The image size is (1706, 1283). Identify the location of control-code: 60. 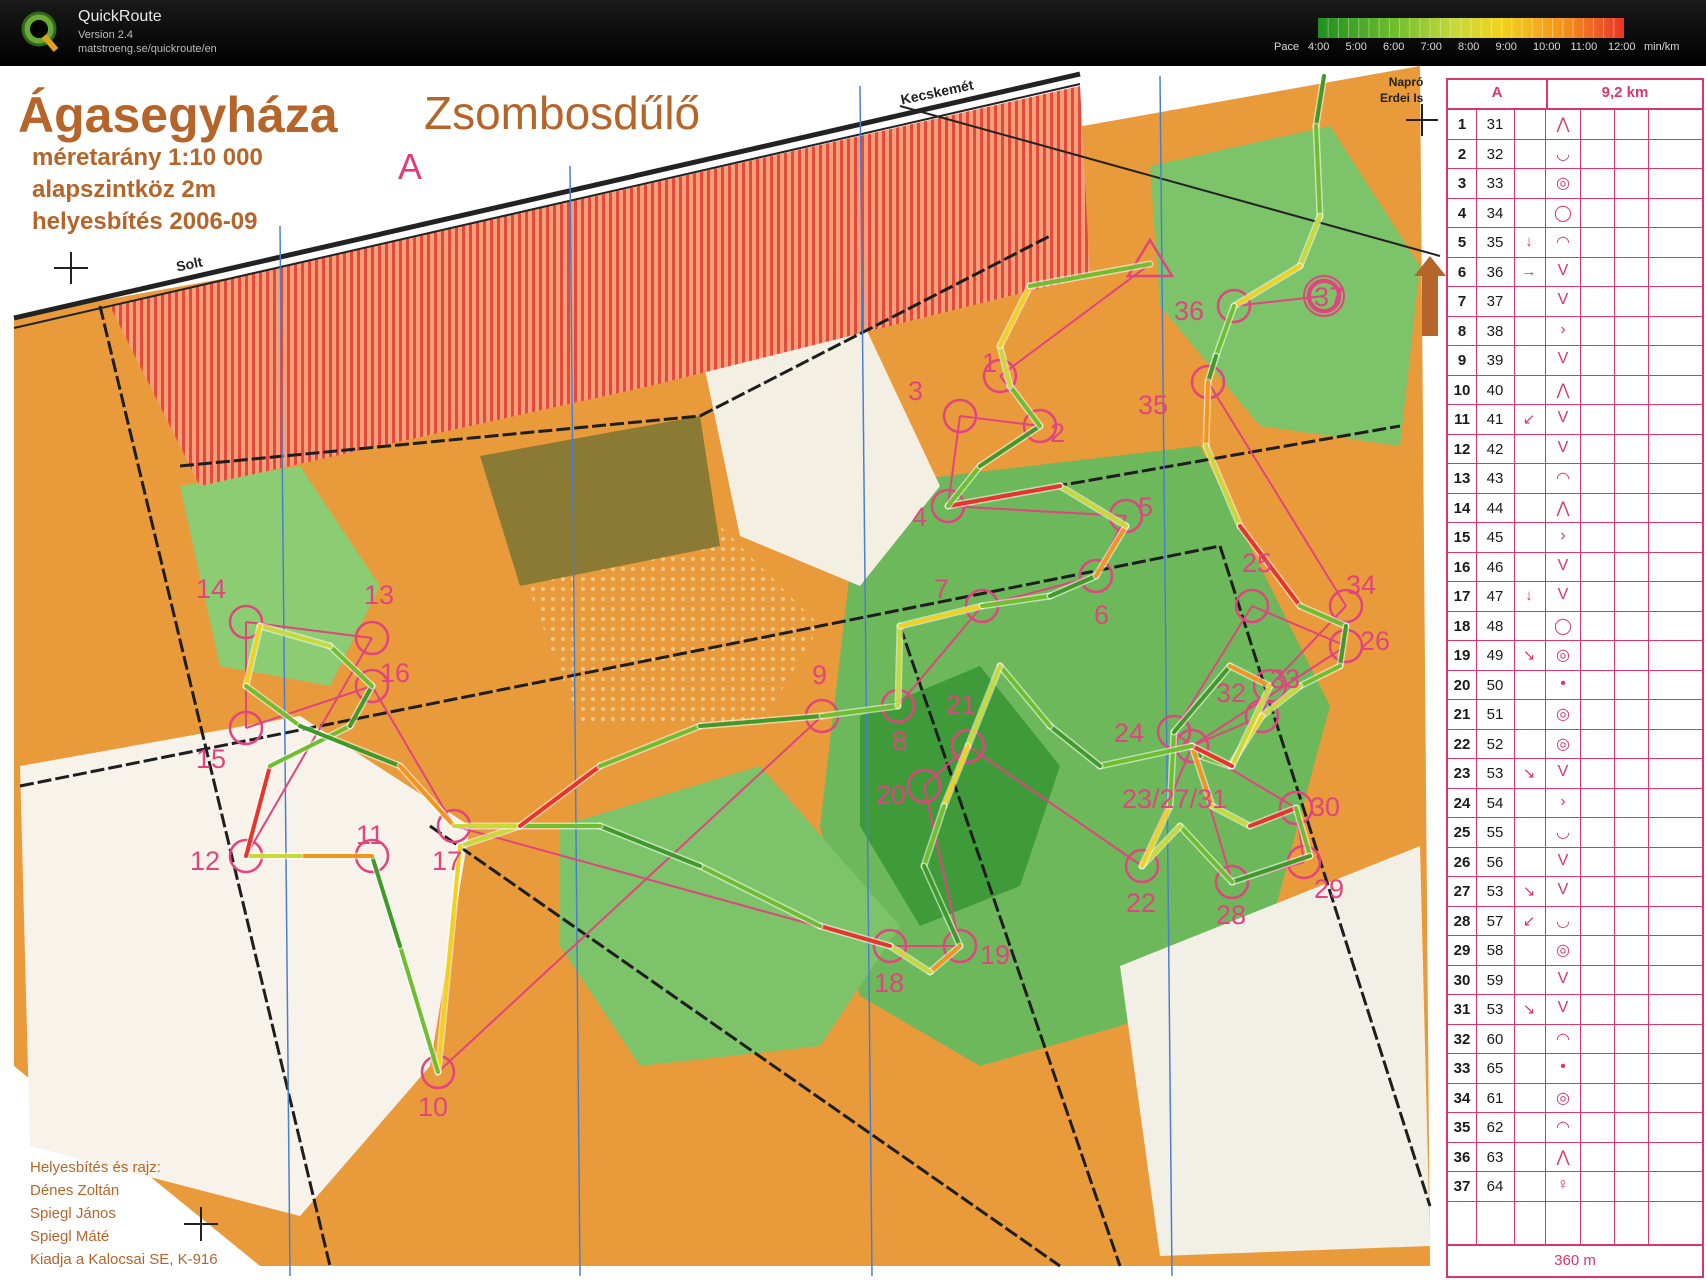
(1495, 1039).